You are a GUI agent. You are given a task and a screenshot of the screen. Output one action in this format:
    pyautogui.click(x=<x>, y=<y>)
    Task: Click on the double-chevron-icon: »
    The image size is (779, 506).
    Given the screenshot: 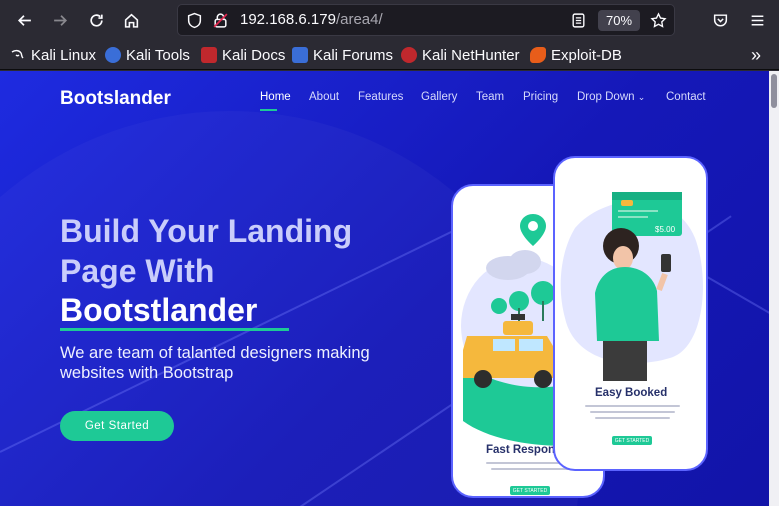 What is the action you would take?
    pyautogui.click(x=756, y=54)
    